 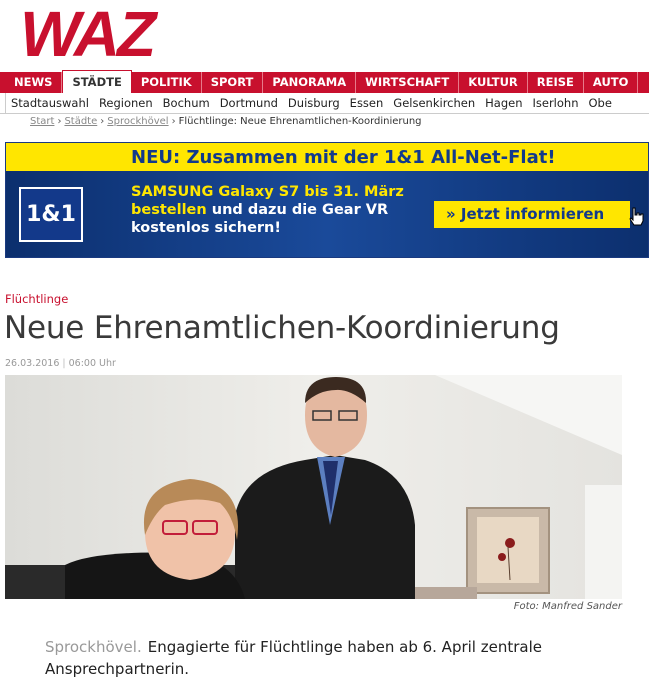 I want to click on ad-brand-logo: 1&1, so click(x=51, y=214).